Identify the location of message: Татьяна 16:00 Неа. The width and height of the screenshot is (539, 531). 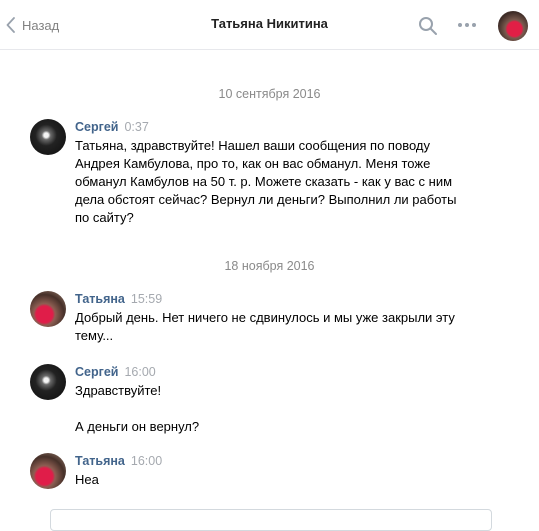
(285, 471).